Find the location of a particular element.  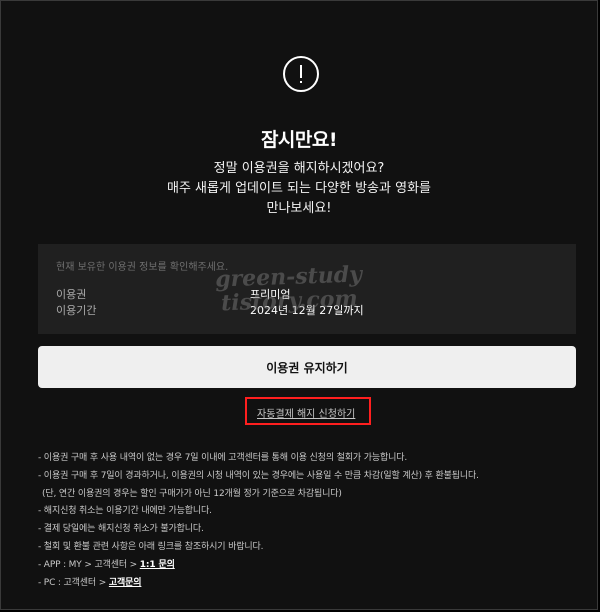

notice-item-pc: - PC : 고객센터 > 고객문의 is located at coordinates (308, 584).